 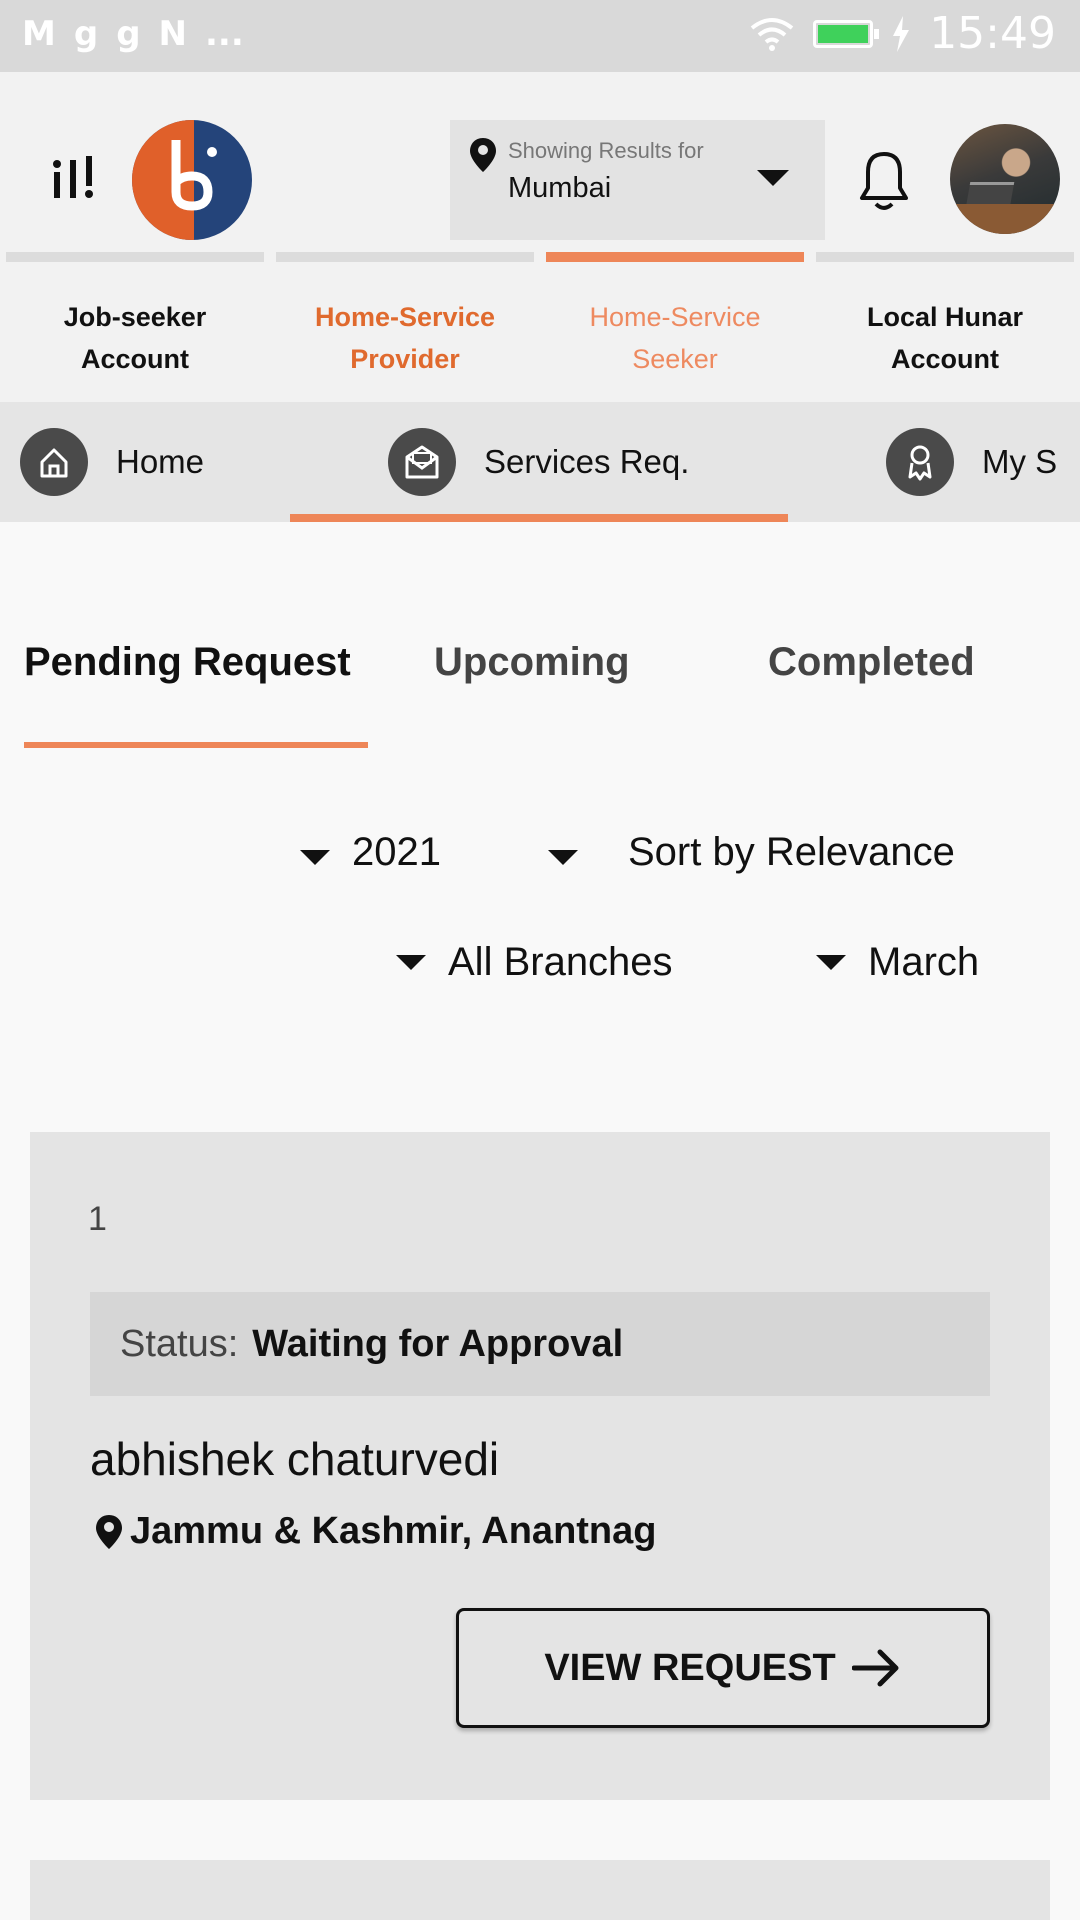 What do you see at coordinates (1020, 461) in the screenshot?
I see `nav-label-my-services: My S` at bounding box center [1020, 461].